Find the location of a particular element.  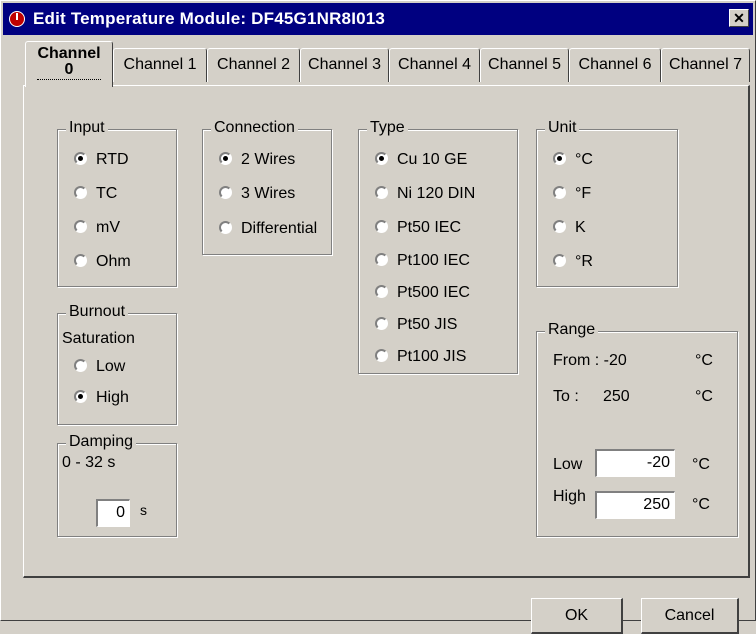

title-bar: Edit Temperature Module: DF45G1NR8I013 ✕ is located at coordinates (378, 19).